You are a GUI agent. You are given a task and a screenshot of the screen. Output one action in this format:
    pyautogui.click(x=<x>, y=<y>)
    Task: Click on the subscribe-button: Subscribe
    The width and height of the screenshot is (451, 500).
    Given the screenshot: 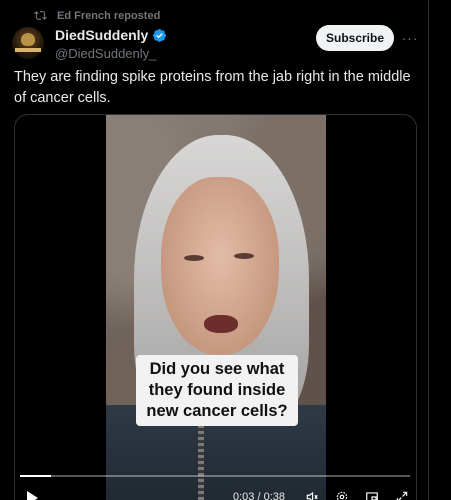 What is the action you would take?
    pyautogui.click(x=355, y=38)
    